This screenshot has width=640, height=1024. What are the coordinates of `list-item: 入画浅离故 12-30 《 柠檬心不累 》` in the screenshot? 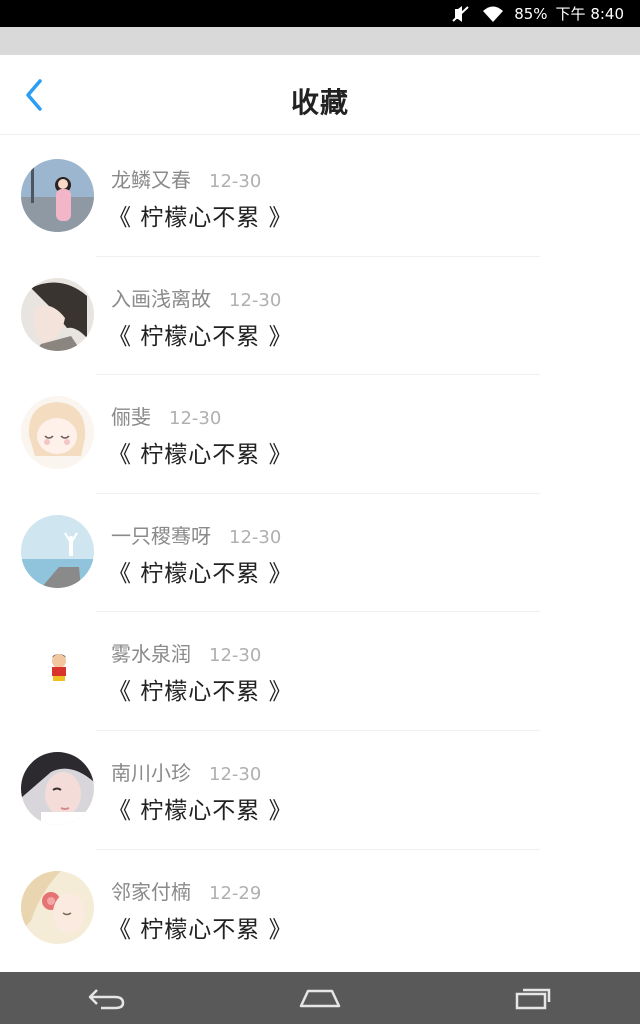 It's located at (320, 316).